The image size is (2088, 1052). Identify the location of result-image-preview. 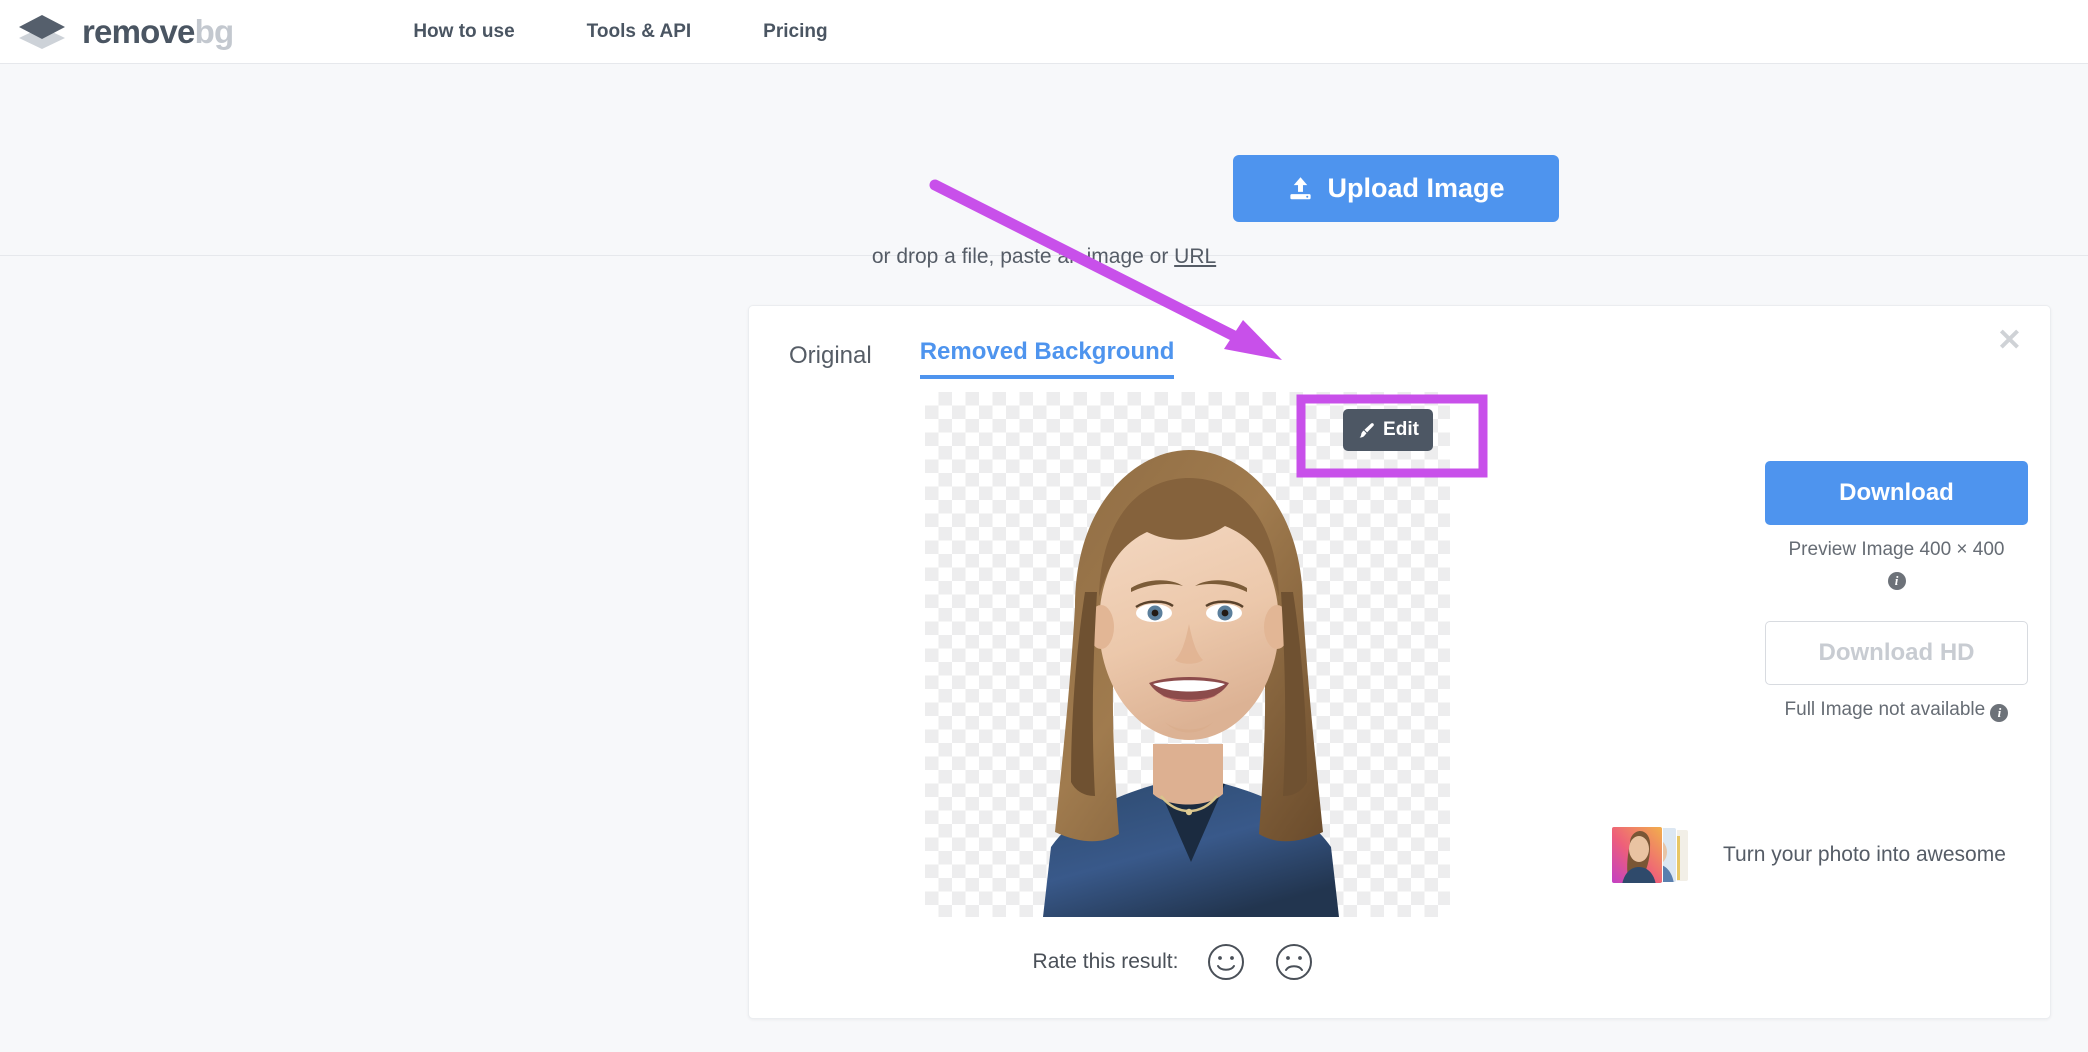
(1187, 654).